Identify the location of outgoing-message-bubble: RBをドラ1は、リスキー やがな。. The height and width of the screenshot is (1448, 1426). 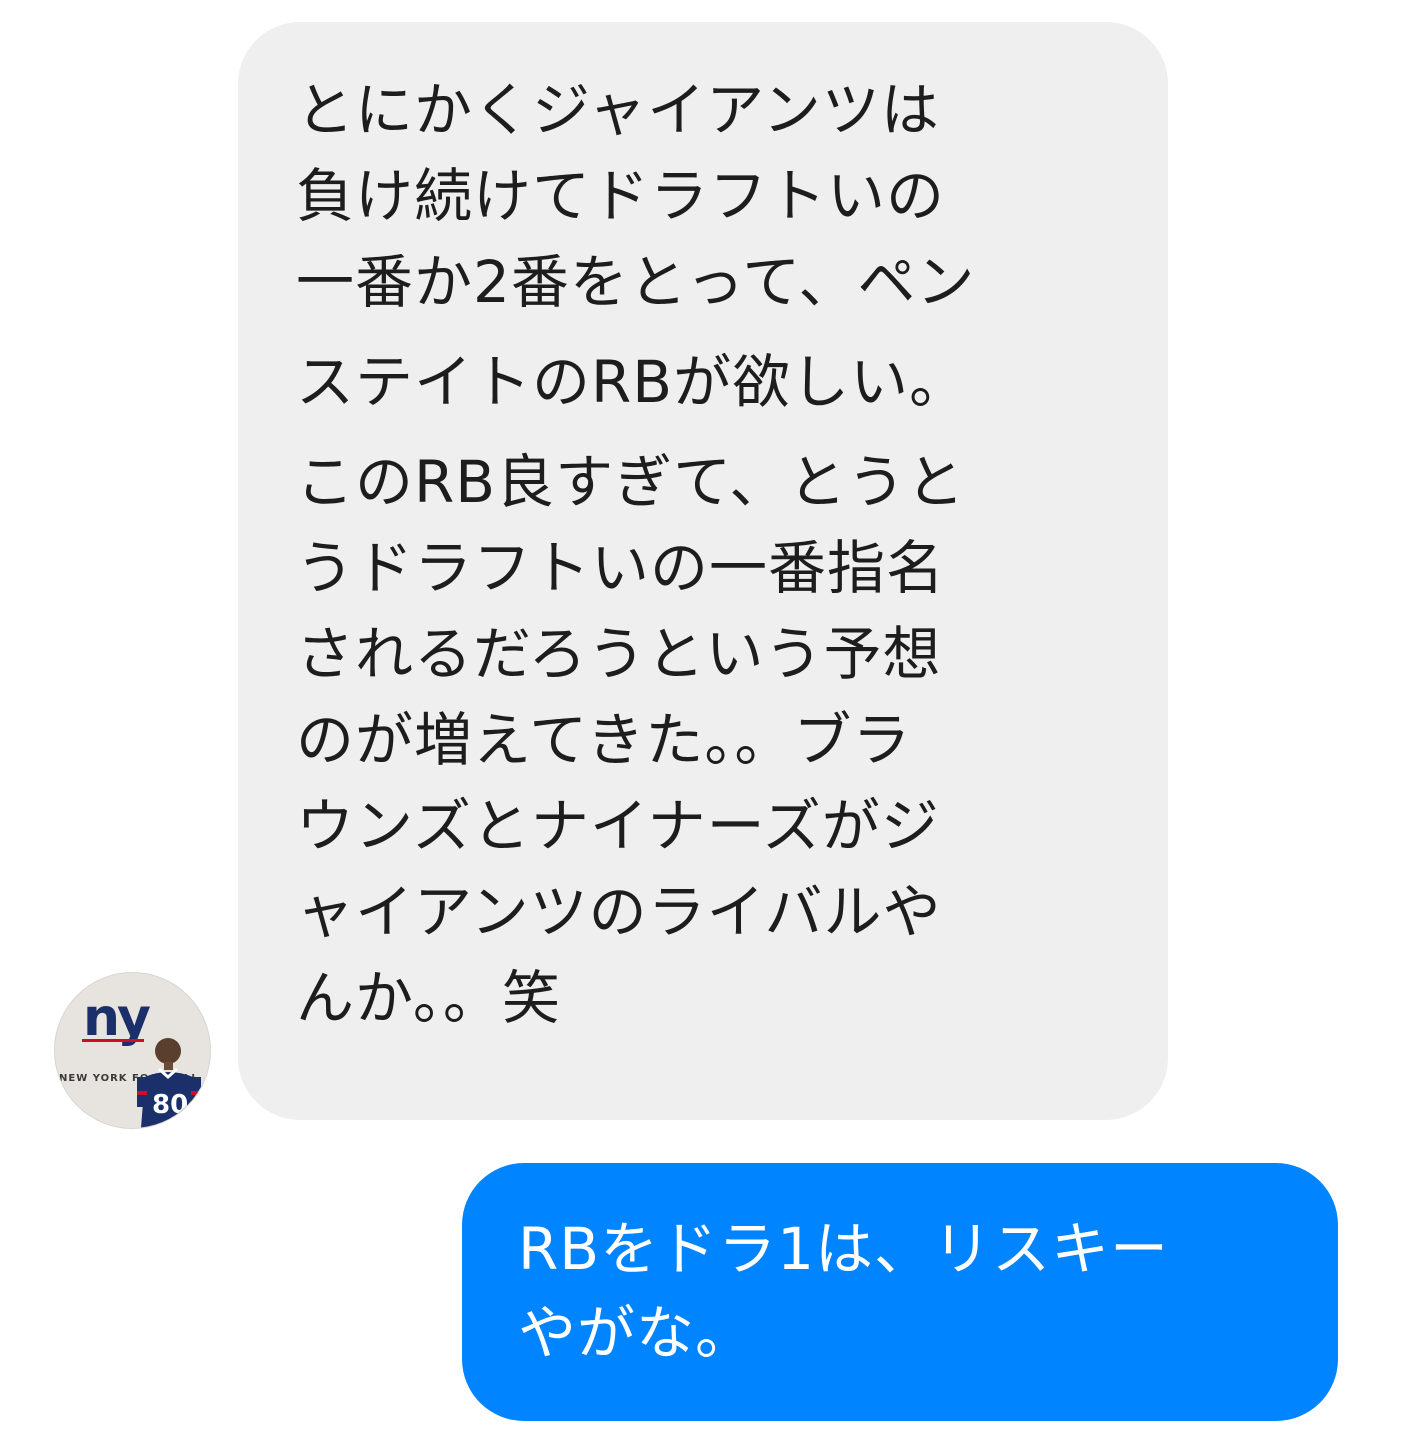
(900, 1292).